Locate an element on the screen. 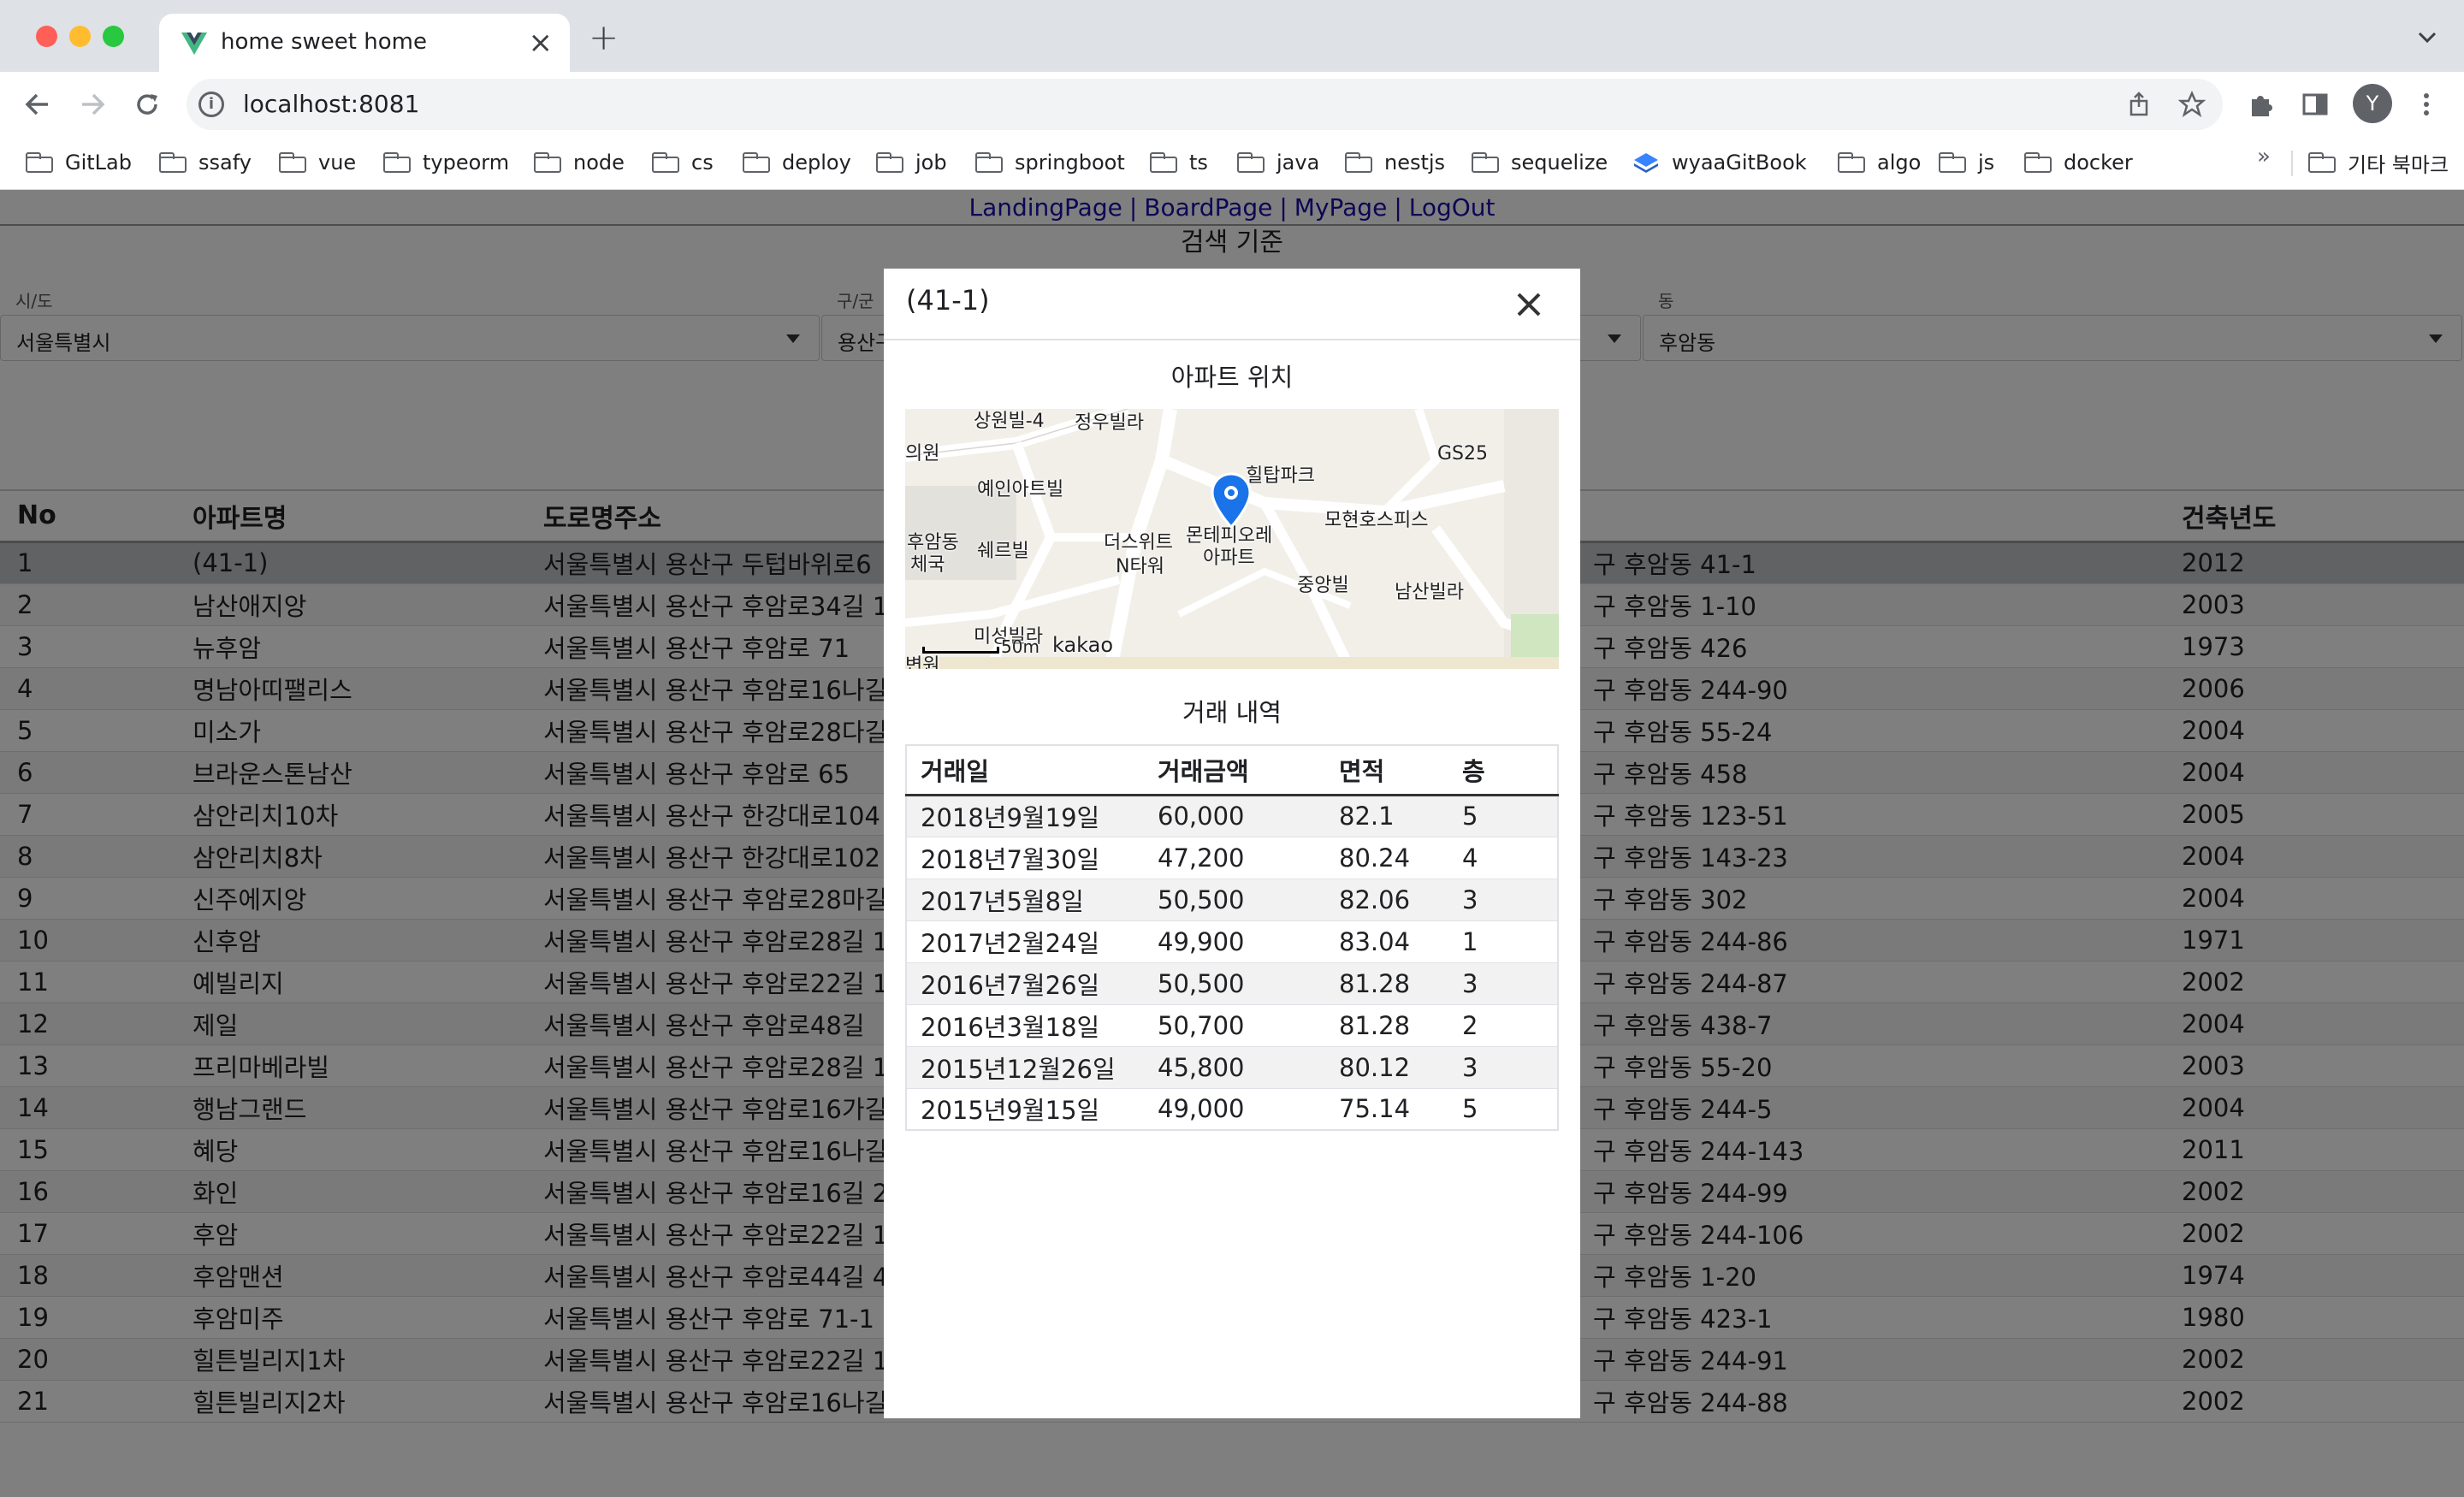  table-cell: 80.24 is located at coordinates (1386, 858).